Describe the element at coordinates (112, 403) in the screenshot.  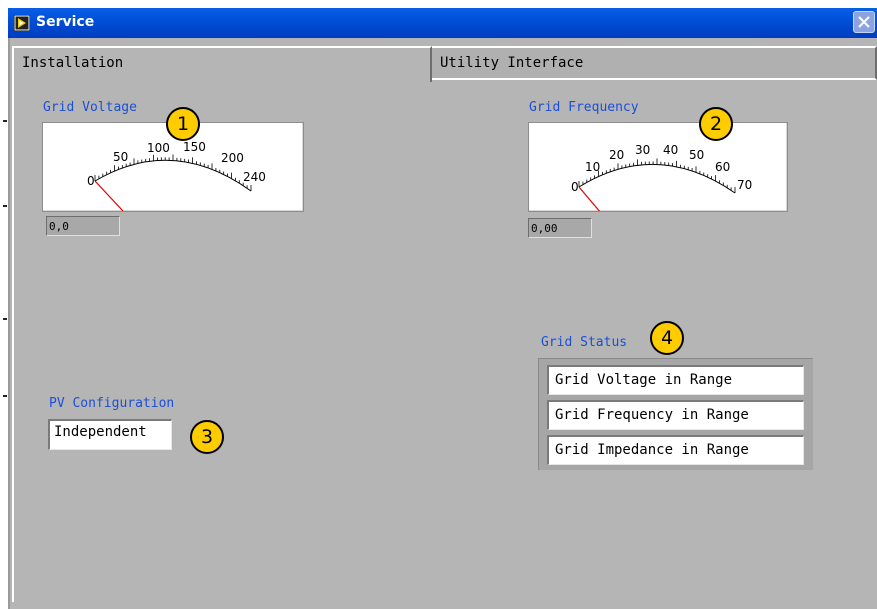
I see `pv-configuration-label: PV Configuration` at that location.